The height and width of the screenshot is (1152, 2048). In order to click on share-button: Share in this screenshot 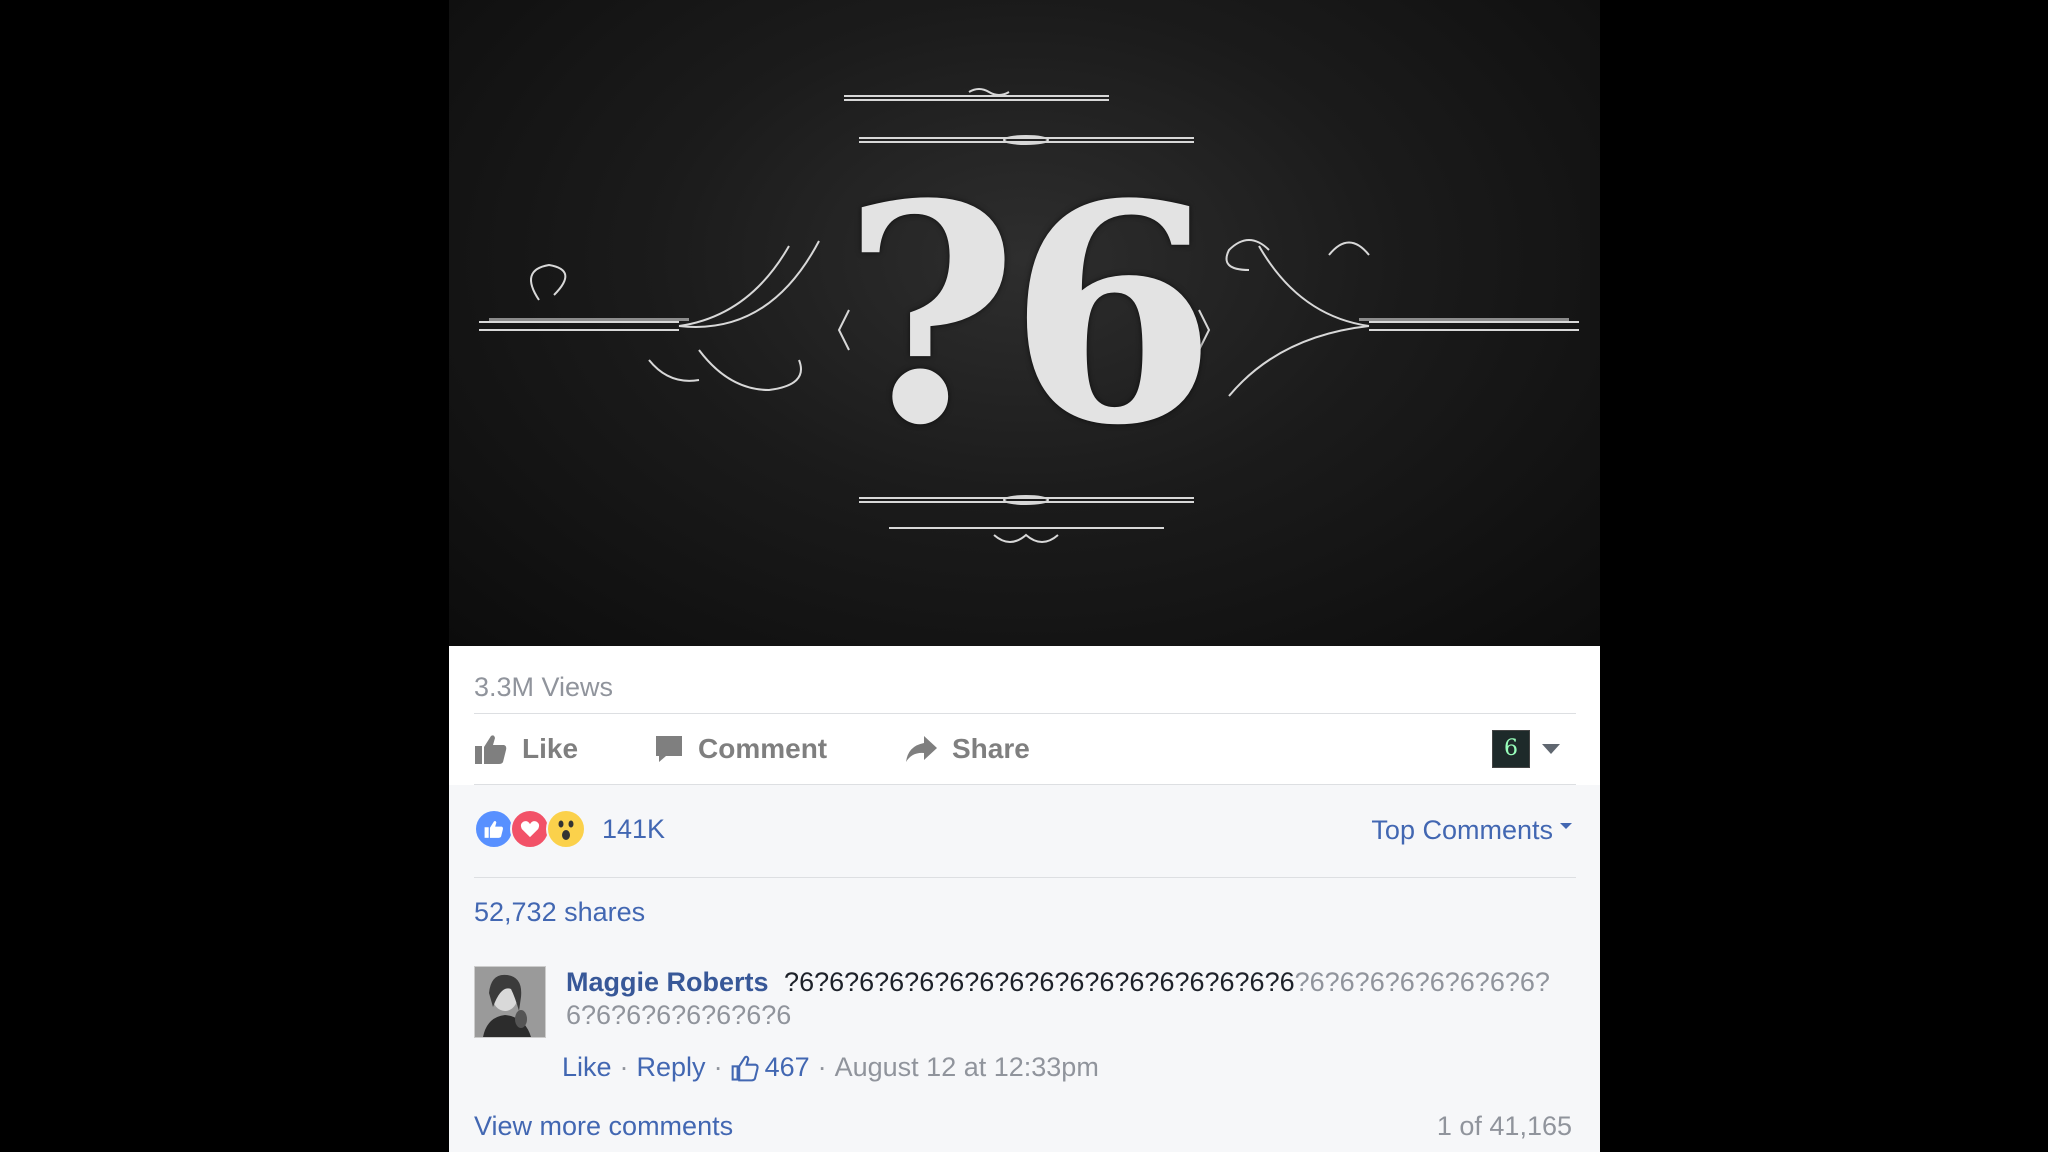, I will do `click(967, 749)`.